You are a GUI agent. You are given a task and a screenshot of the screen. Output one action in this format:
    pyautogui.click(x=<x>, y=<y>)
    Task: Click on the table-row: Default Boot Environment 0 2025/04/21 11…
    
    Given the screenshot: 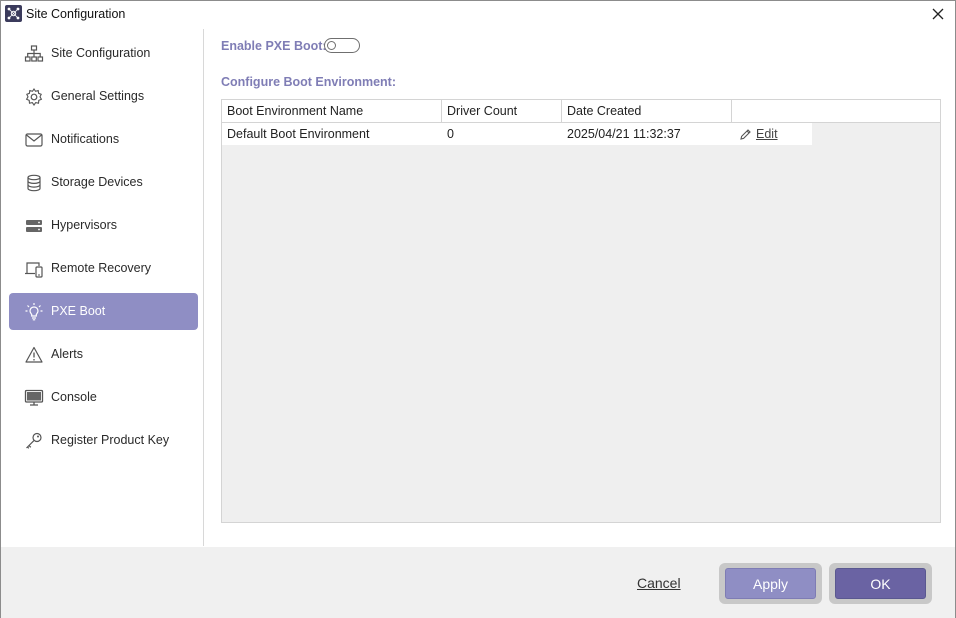 What is the action you would take?
    pyautogui.click(x=517, y=134)
    